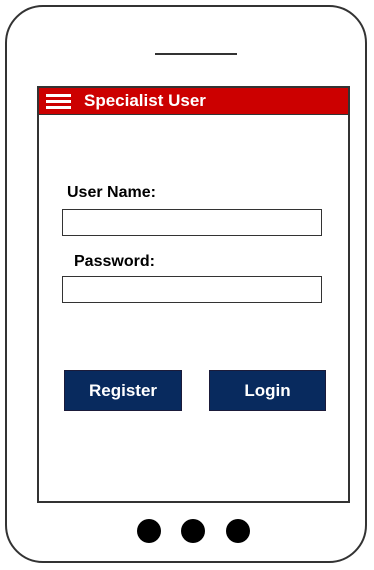  I want to click on nav-dot-left, so click(149, 531).